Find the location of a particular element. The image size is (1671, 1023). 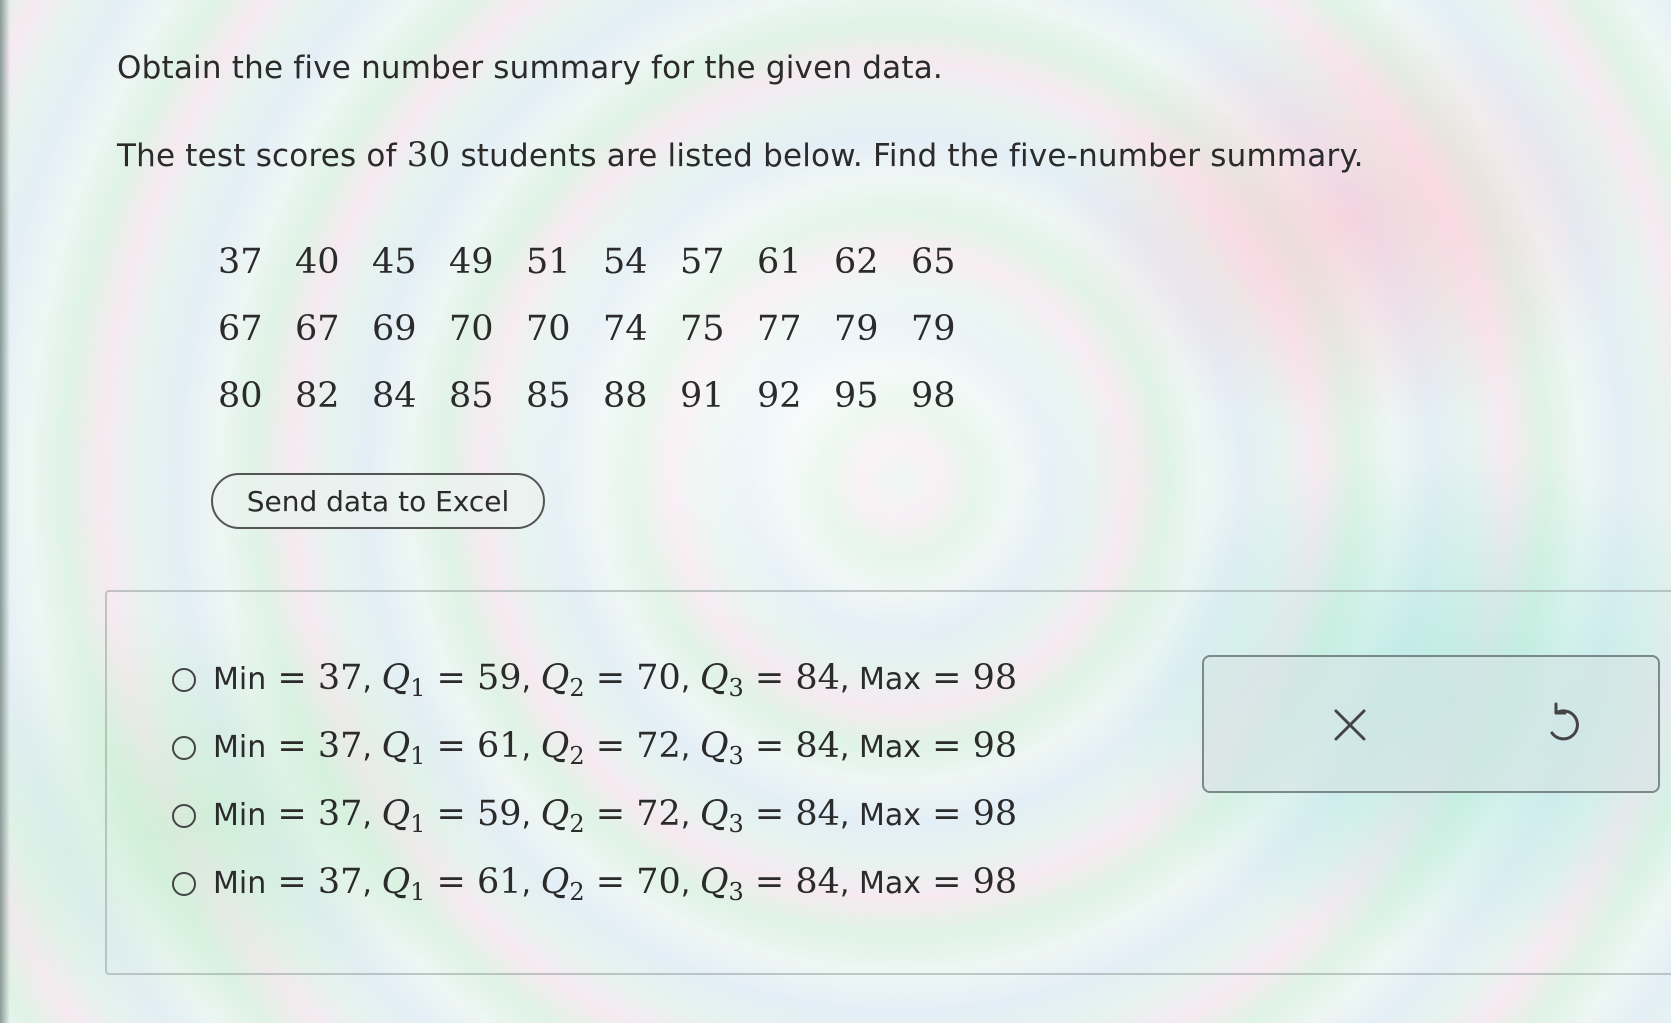

clear-button is located at coordinates (1350, 725).